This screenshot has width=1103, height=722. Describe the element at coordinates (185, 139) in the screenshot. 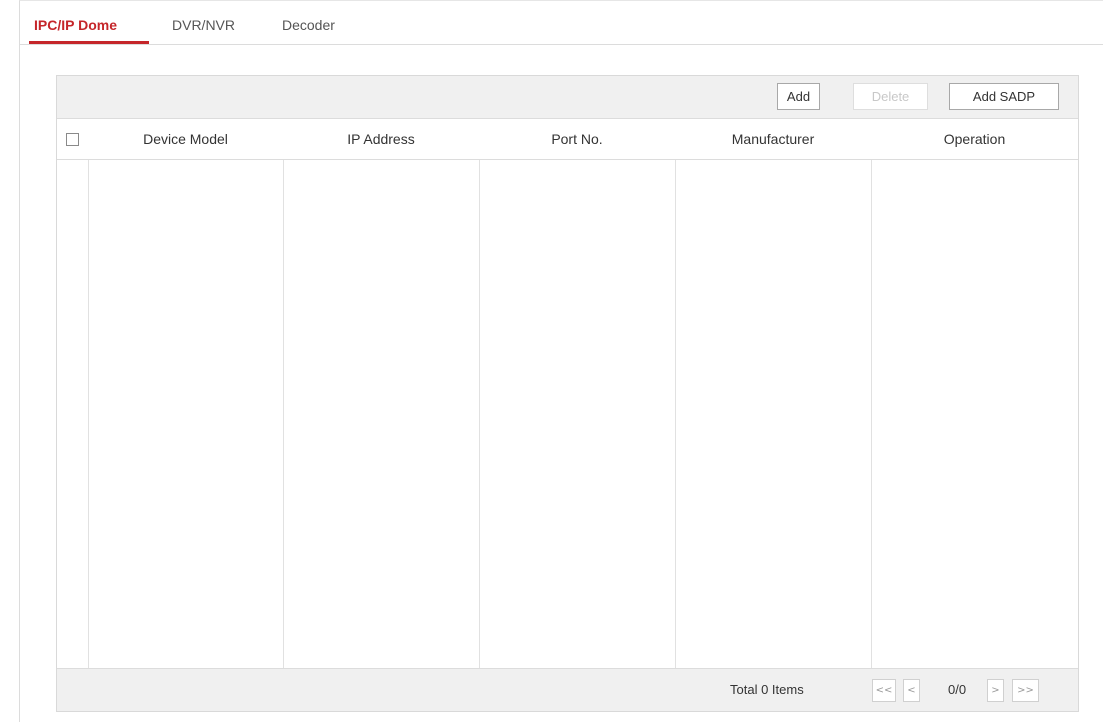

I see `column-header-device-model: Device Model` at that location.